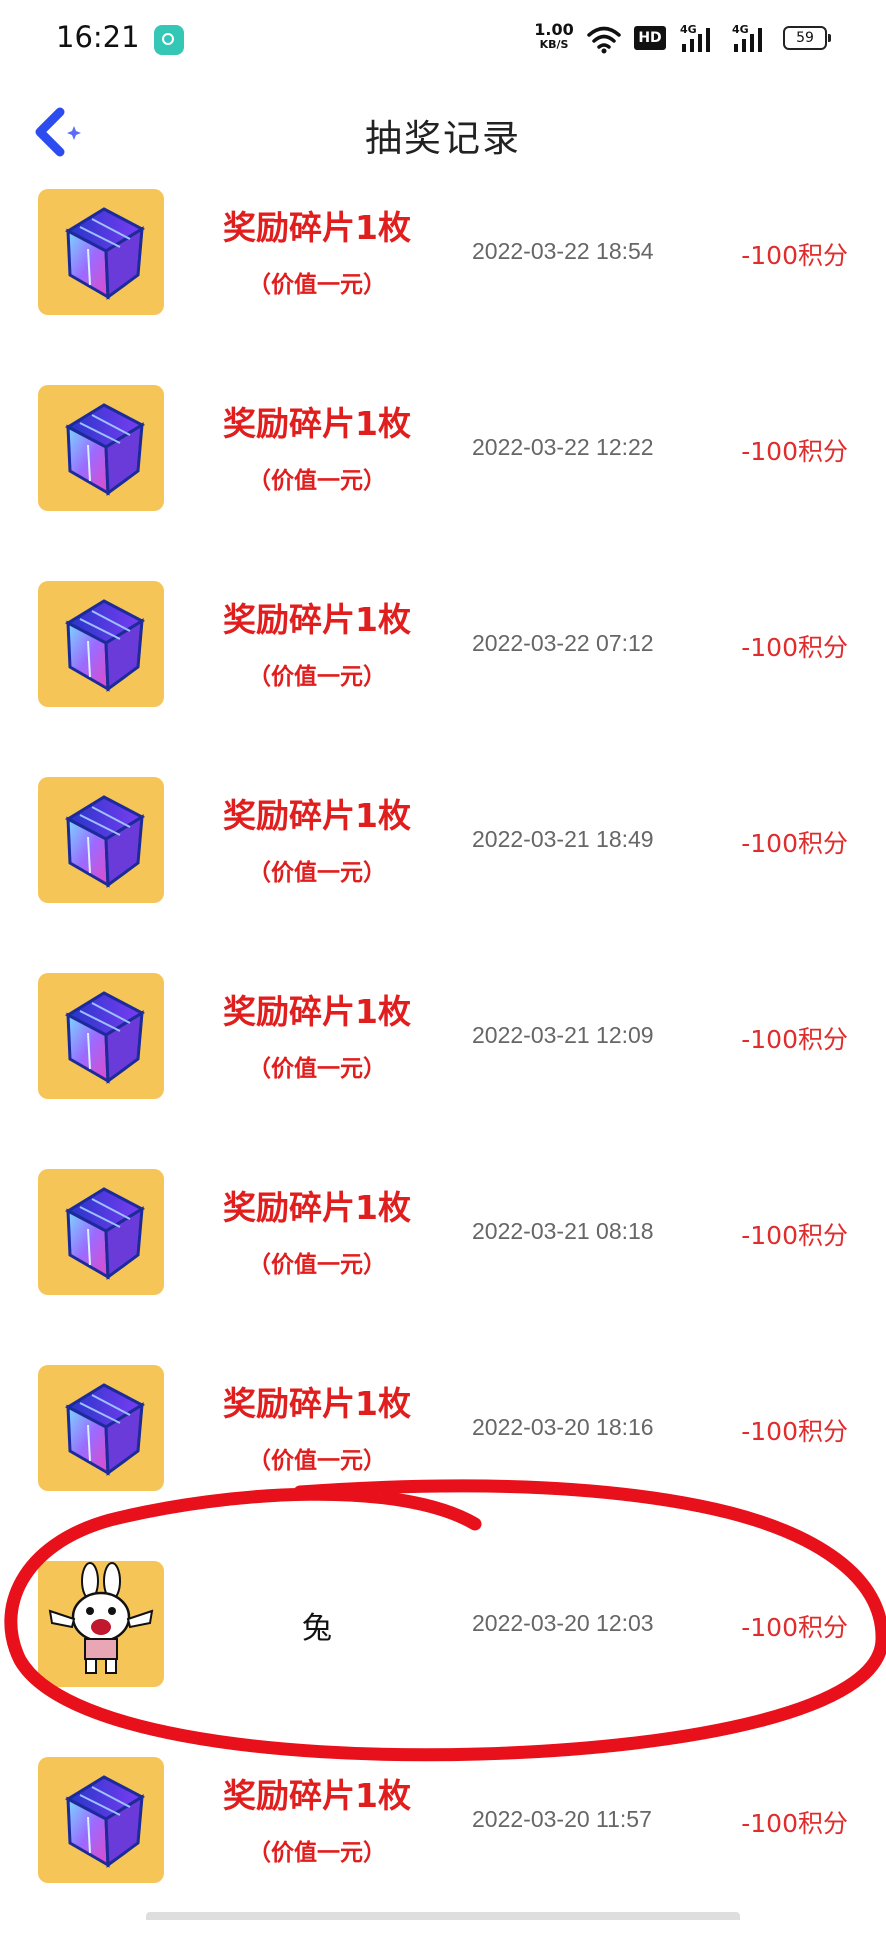  I want to click on record-row: 兔 2022-03-20 12:03 -100积分, so click(443, 1659).